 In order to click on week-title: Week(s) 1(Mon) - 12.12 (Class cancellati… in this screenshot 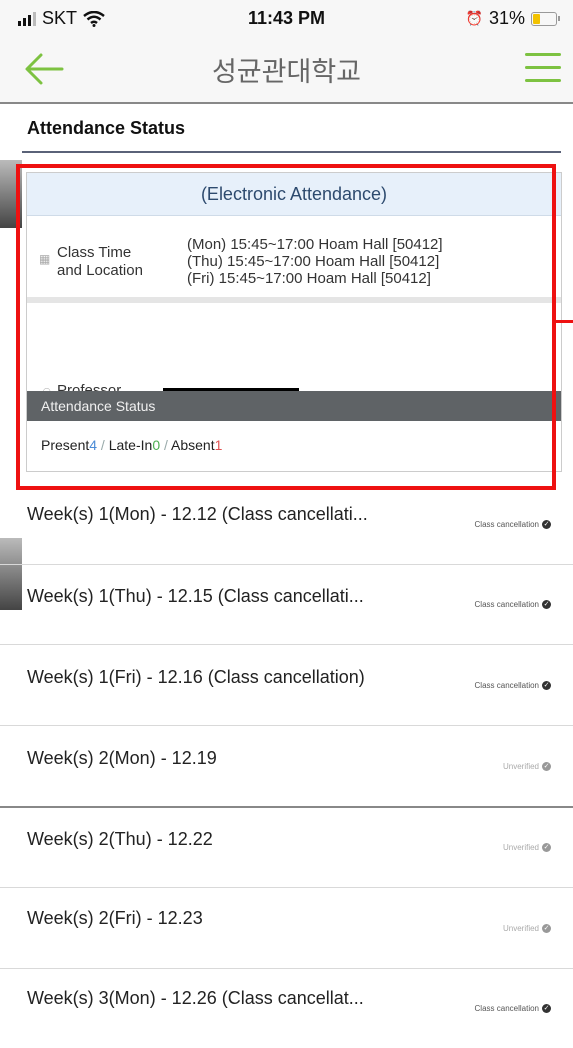, I will do `click(197, 514)`.